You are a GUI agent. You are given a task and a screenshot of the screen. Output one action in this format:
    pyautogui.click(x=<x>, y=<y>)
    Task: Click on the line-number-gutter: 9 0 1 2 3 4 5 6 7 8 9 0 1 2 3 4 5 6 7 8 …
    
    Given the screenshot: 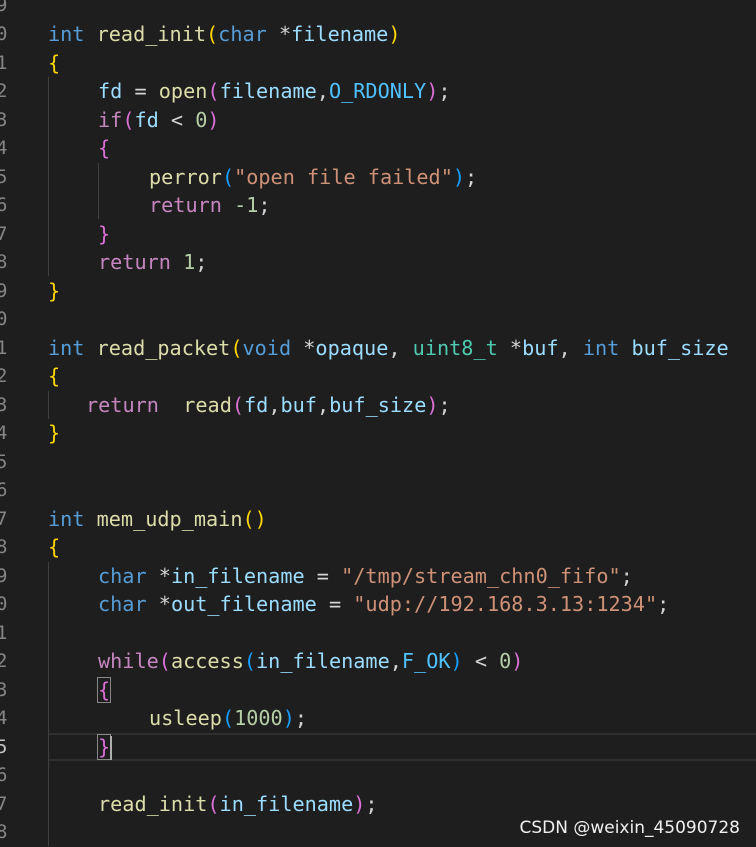 What is the action you would take?
    pyautogui.click(x=10, y=423)
    